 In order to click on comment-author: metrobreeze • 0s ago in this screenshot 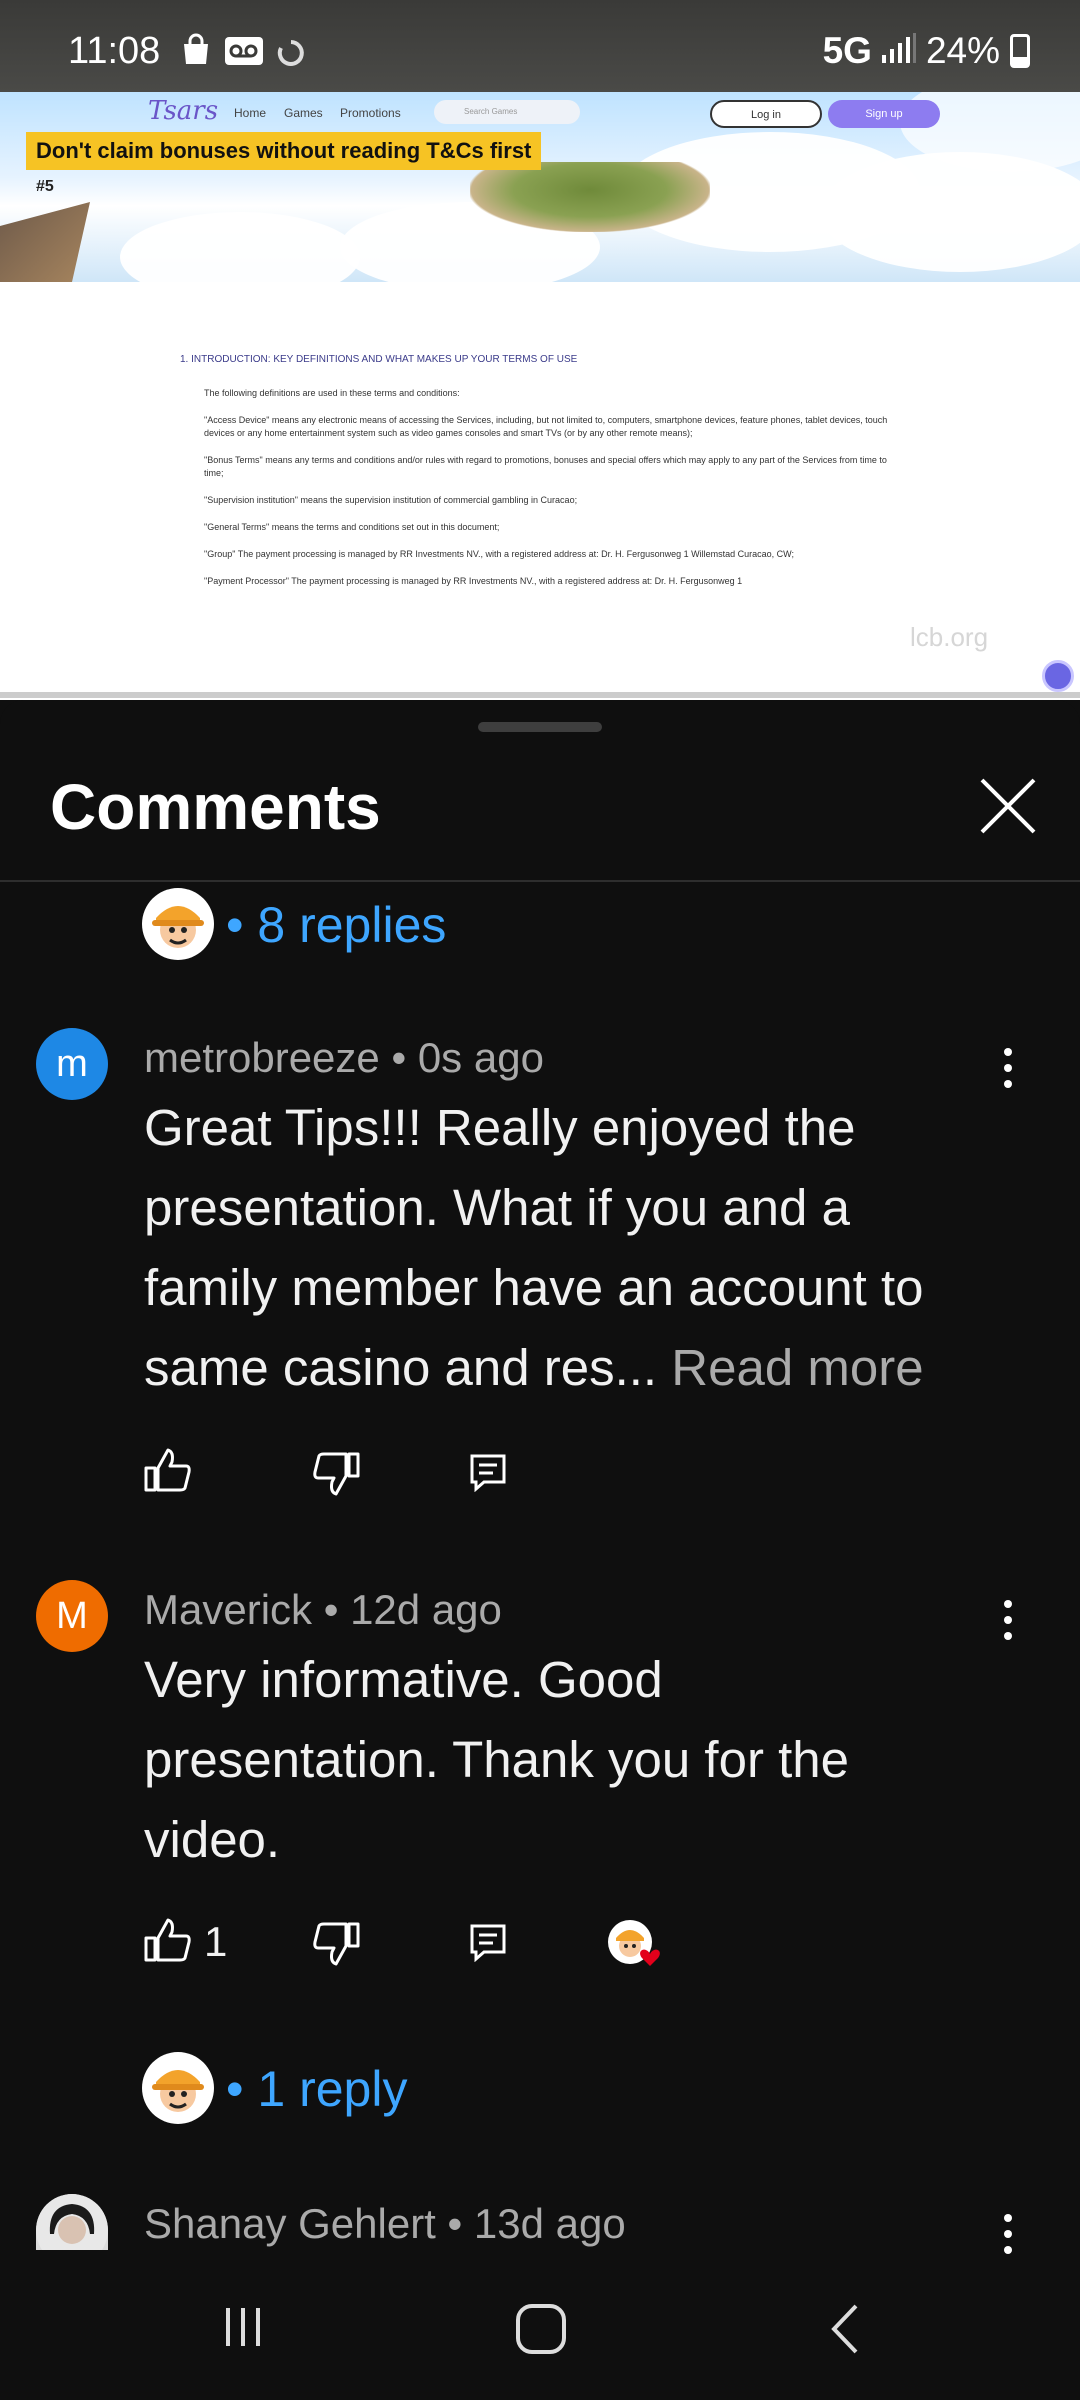, I will do `click(344, 1058)`.